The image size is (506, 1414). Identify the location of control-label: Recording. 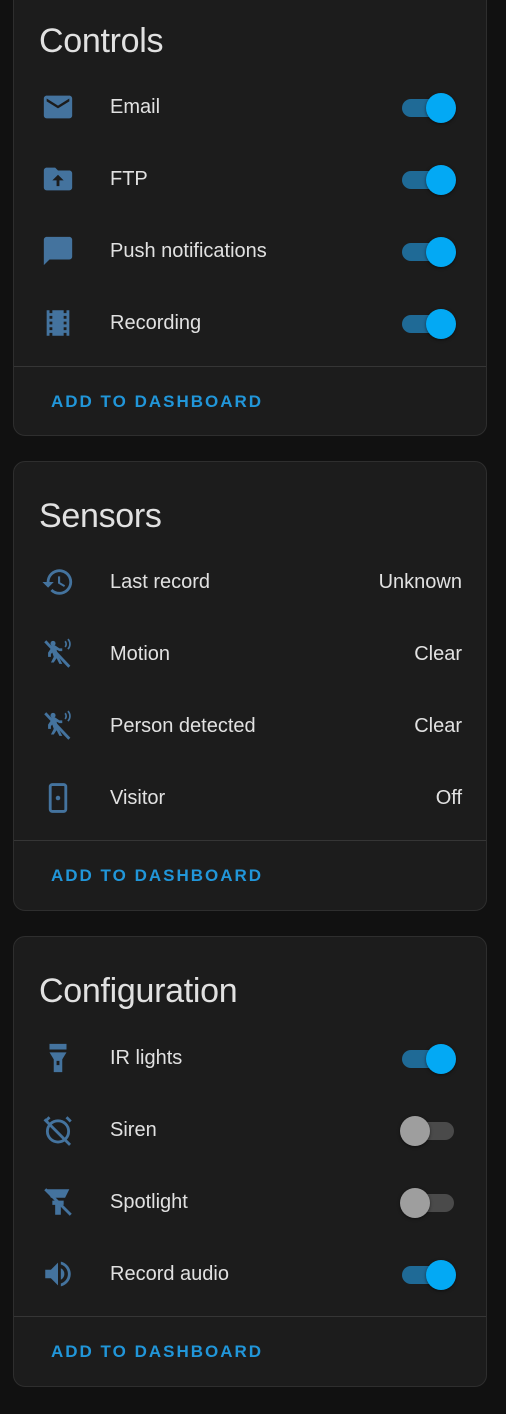
(156, 323).